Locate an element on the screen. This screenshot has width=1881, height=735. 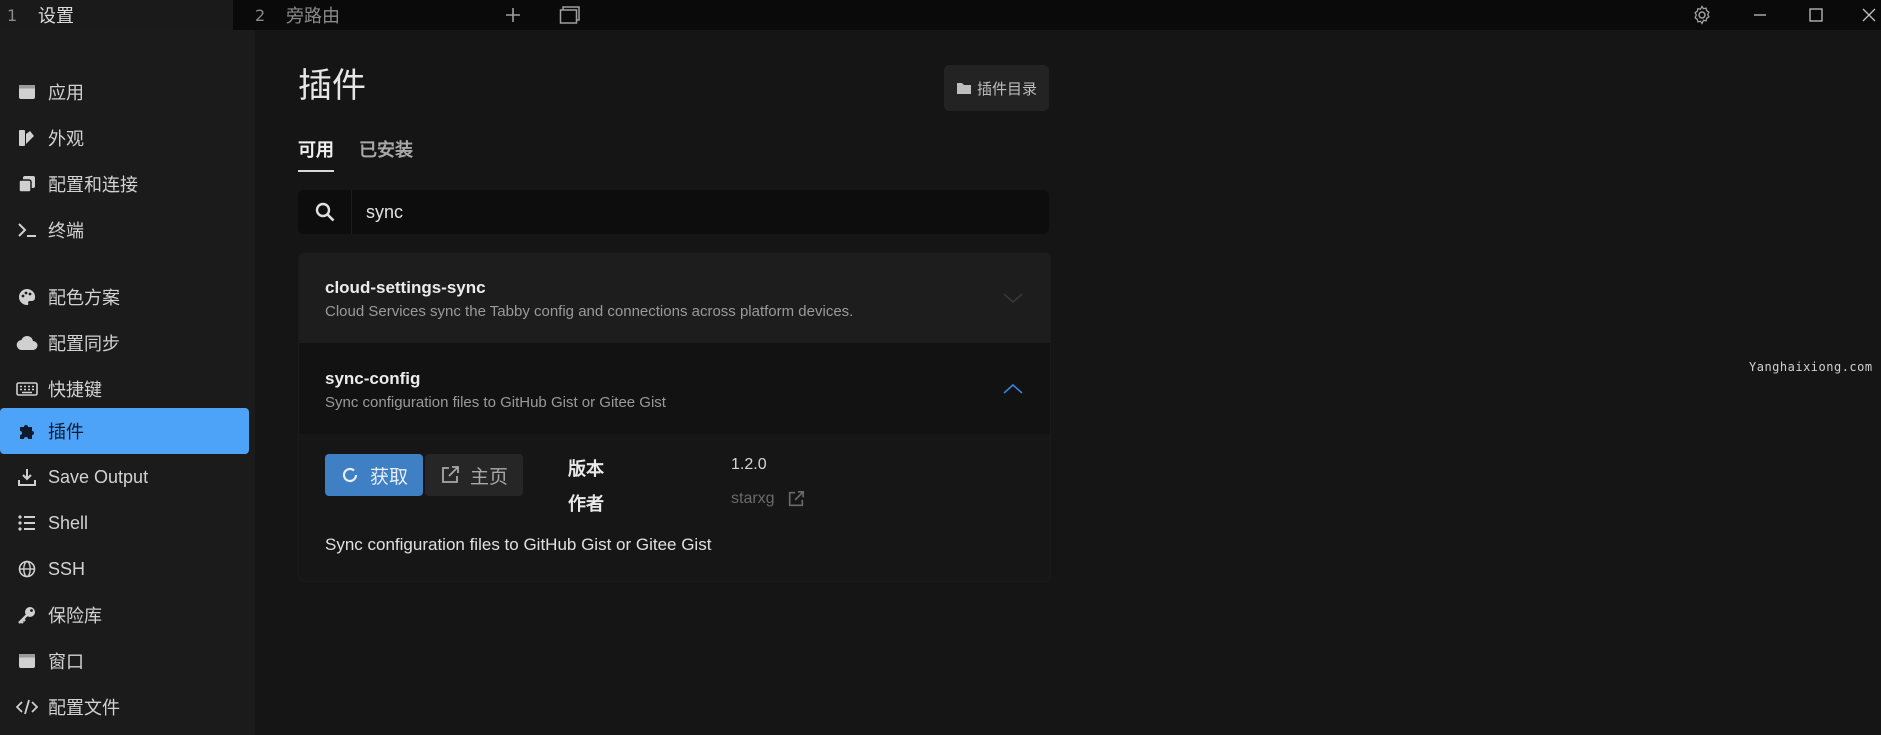
gear-icon is located at coordinates (1702, 15).